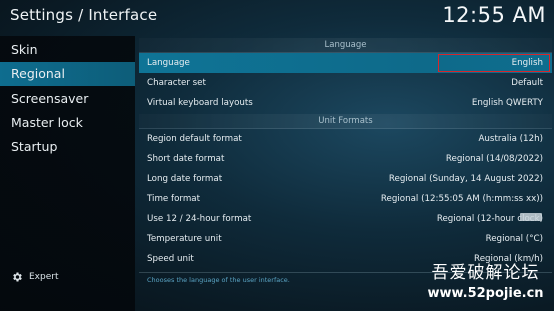  I want to click on setting-label: Time format, so click(174, 199).